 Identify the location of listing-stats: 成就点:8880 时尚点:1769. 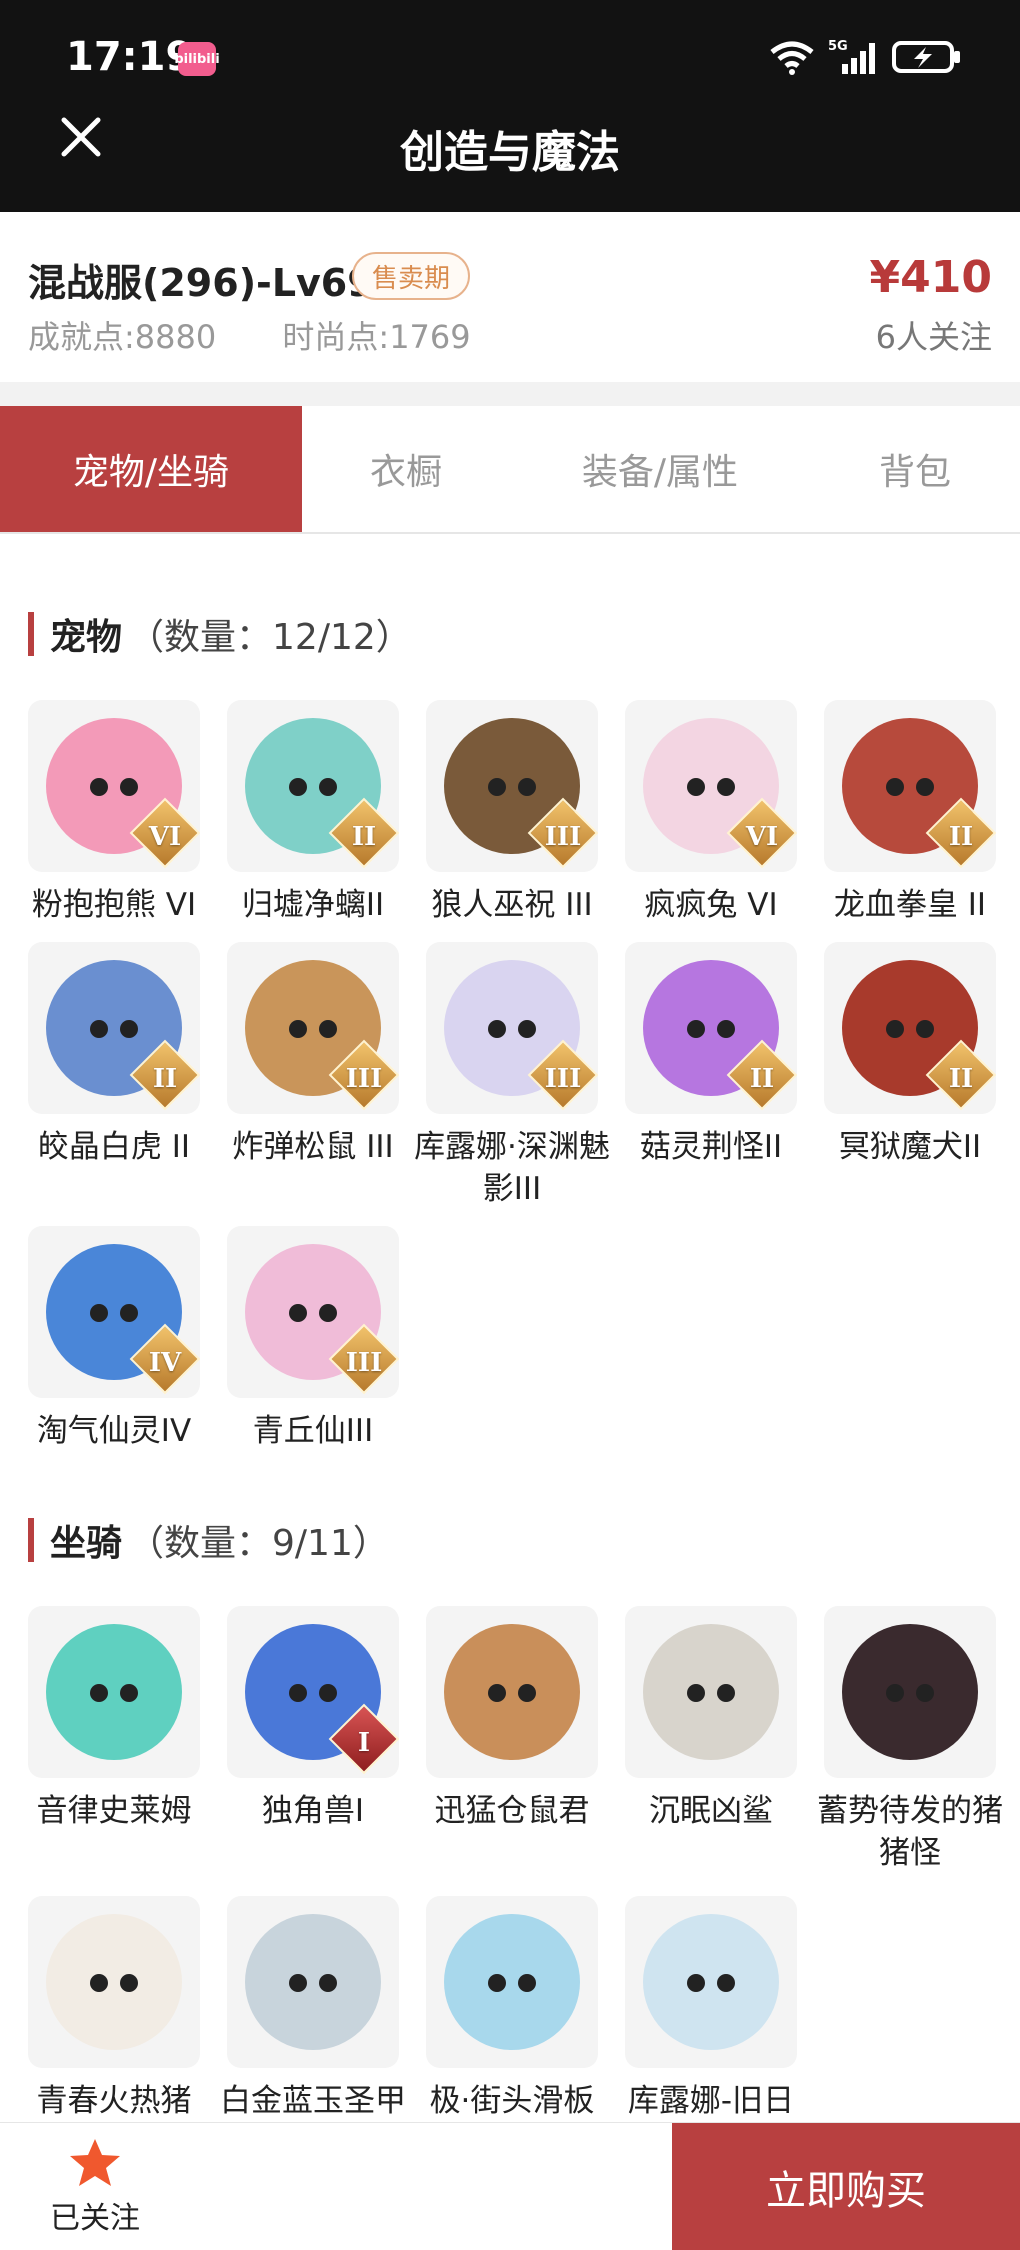
(277, 335).